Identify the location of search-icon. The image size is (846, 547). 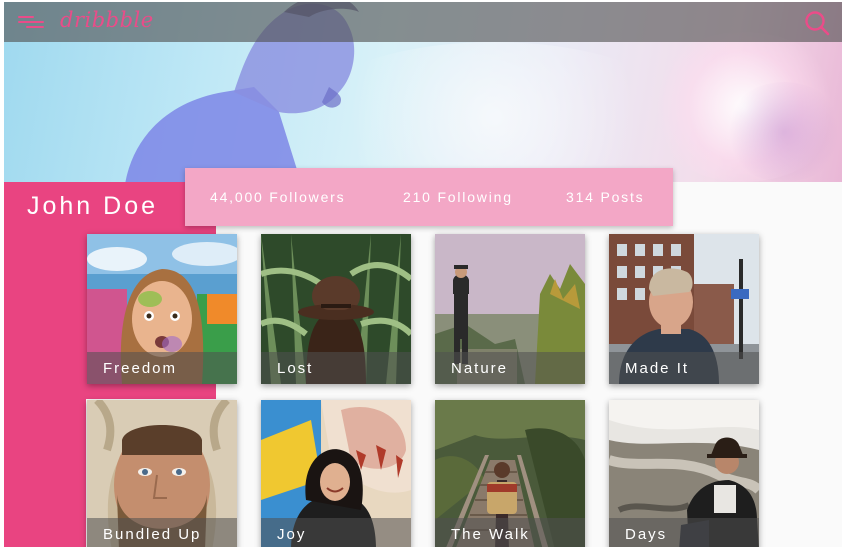
(817, 23).